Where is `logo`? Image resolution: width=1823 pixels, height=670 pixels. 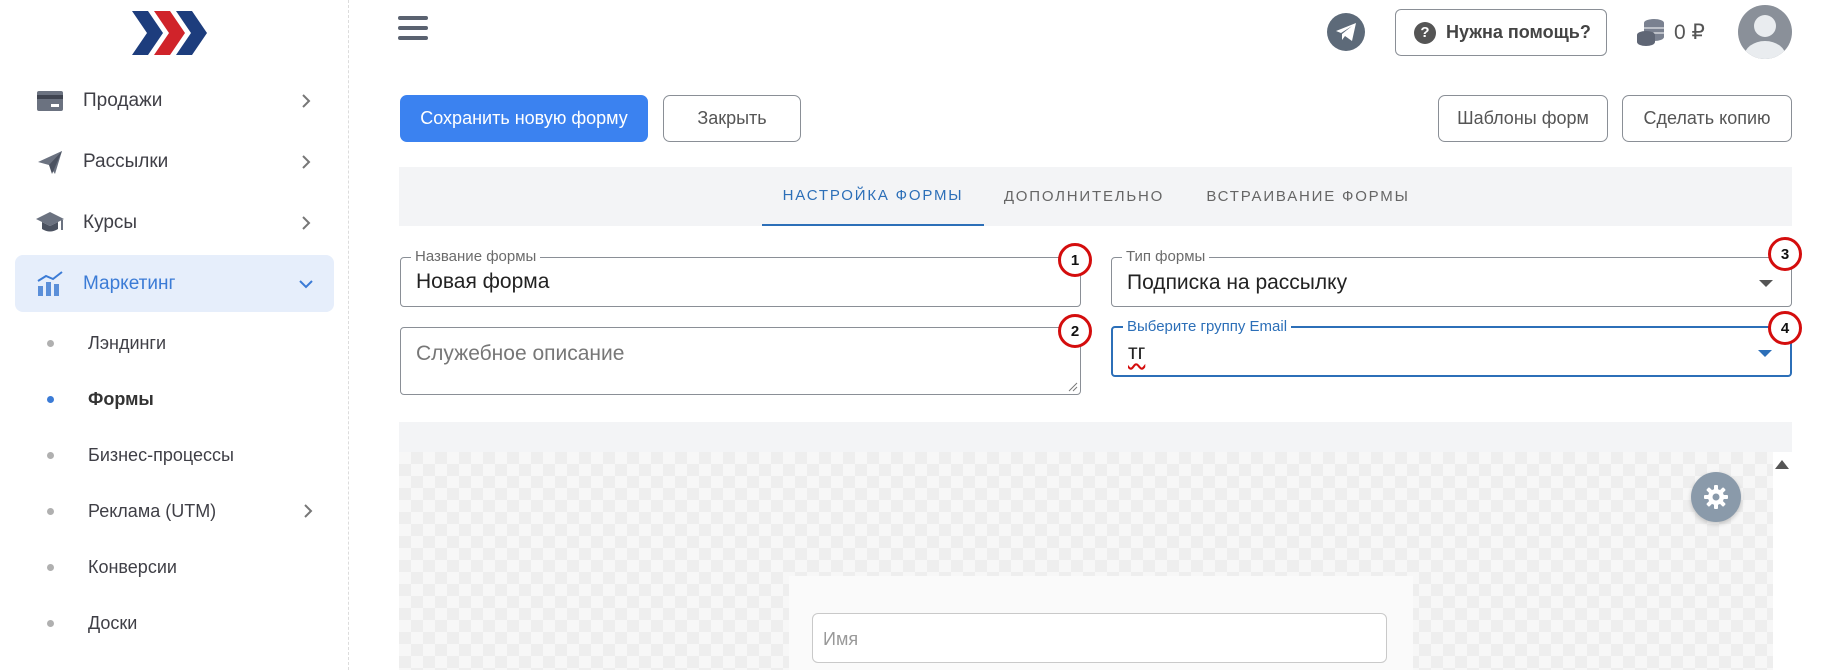 logo is located at coordinates (170, 33).